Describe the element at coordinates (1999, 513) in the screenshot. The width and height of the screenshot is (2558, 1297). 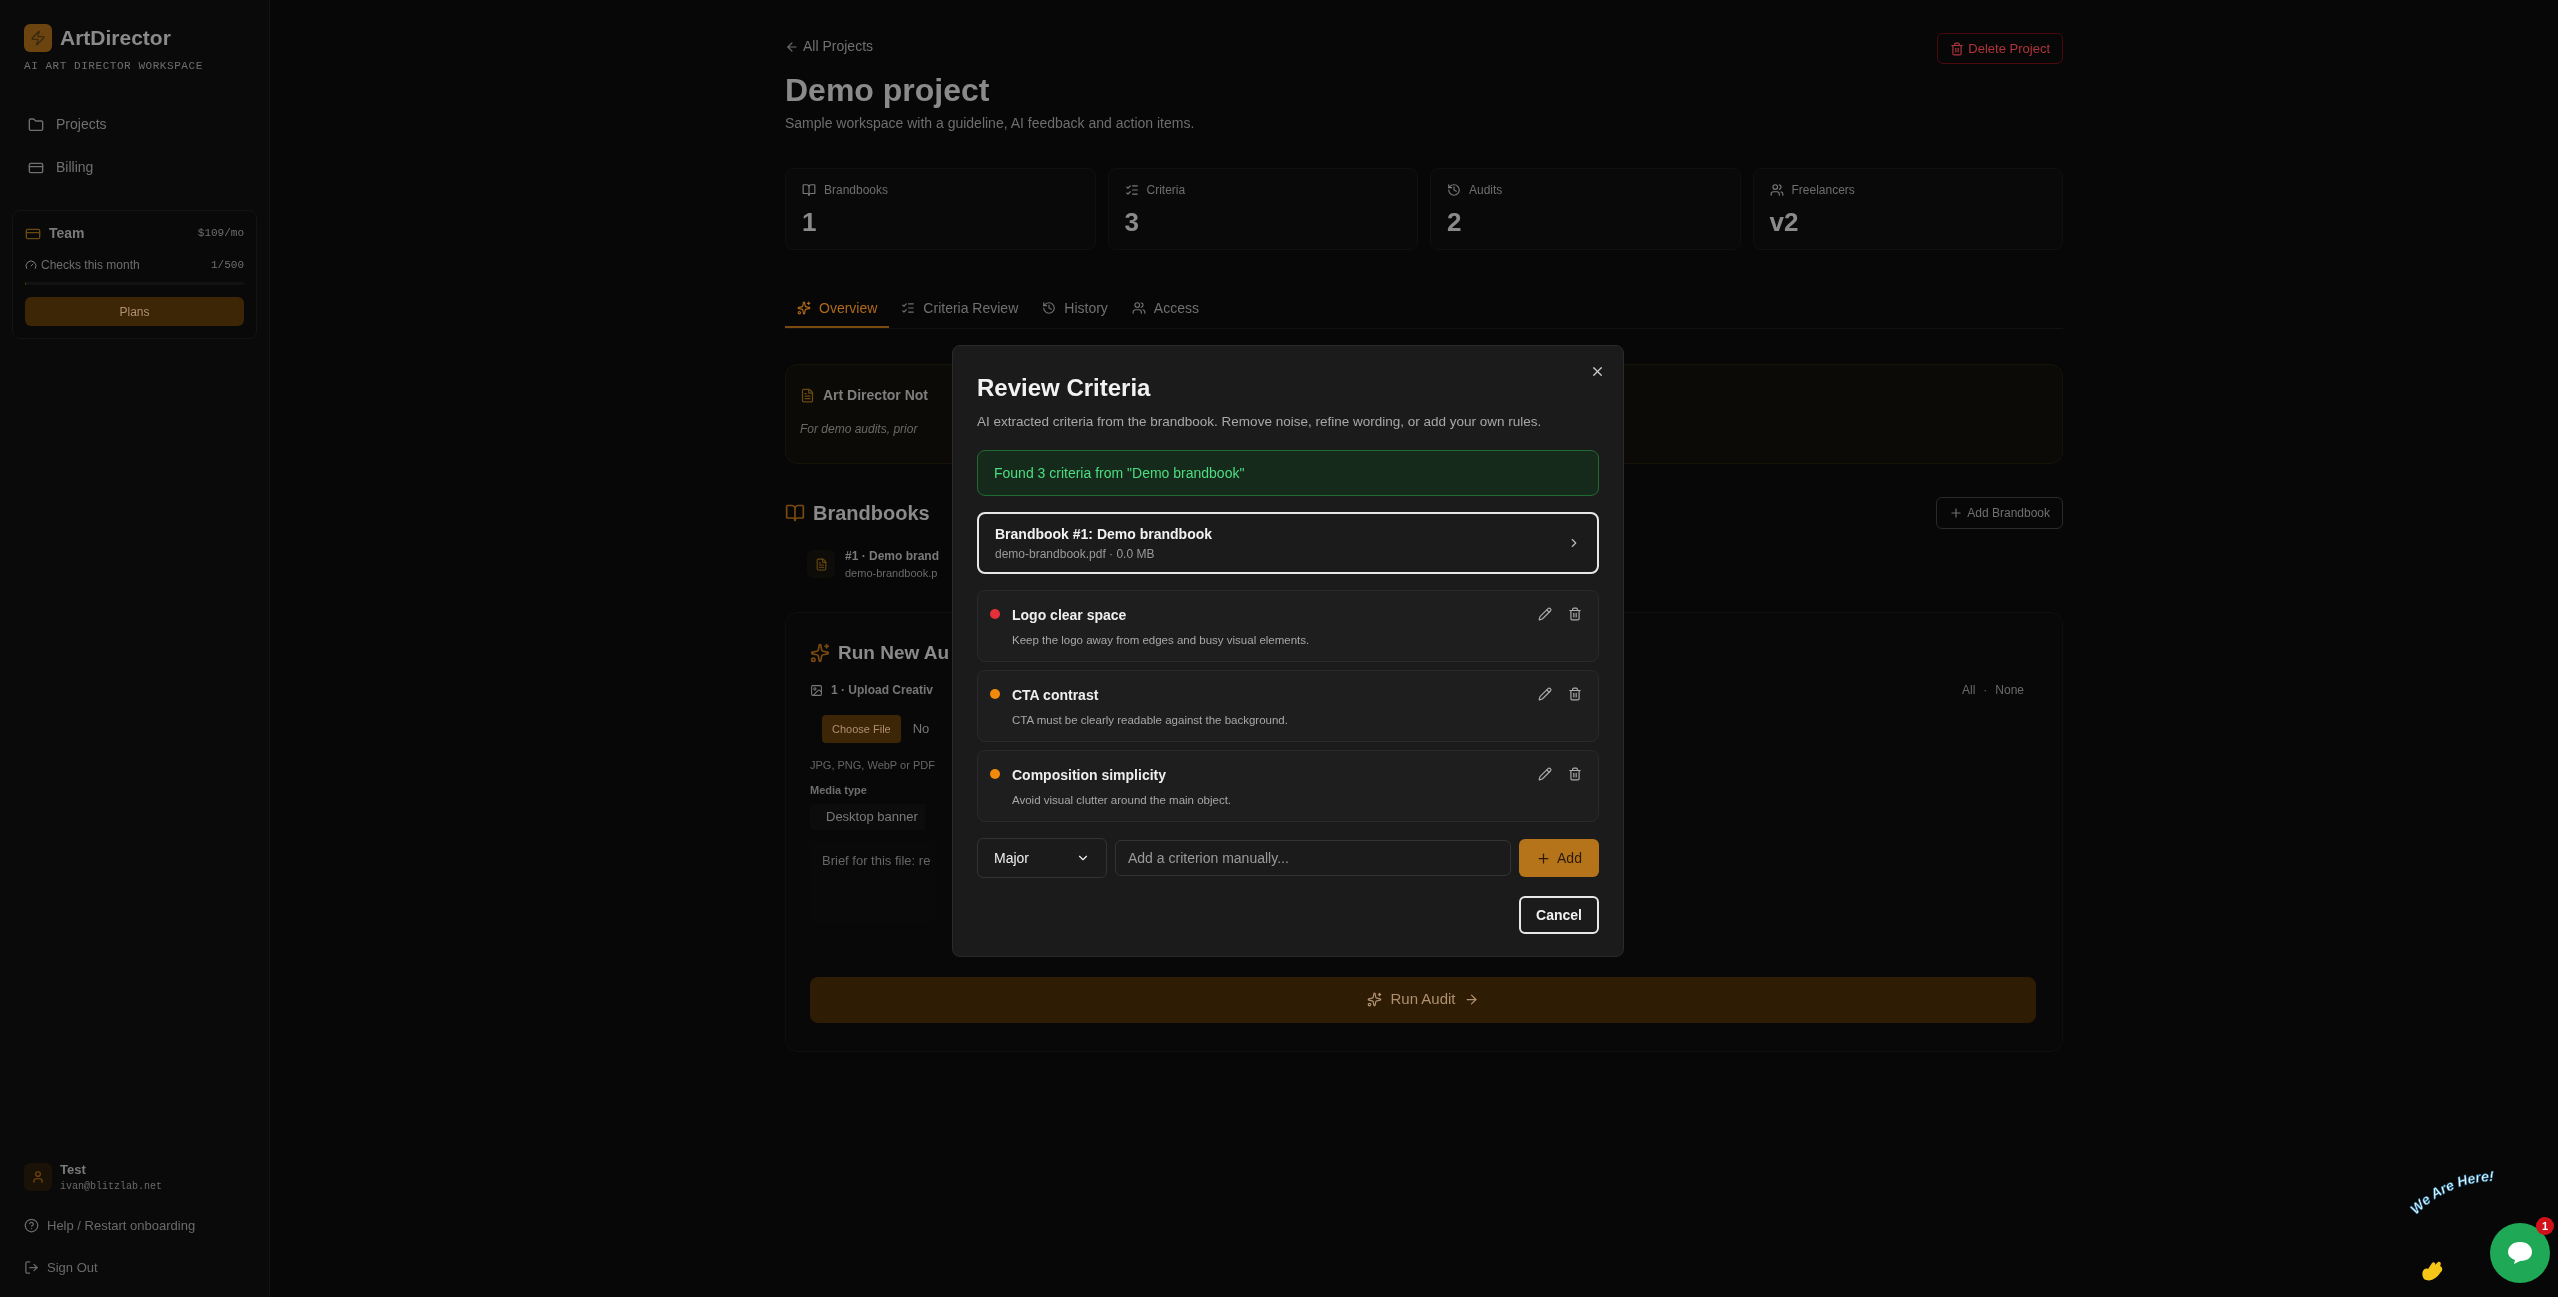
I see `add-brandbook-button: Add Brandbook` at that location.